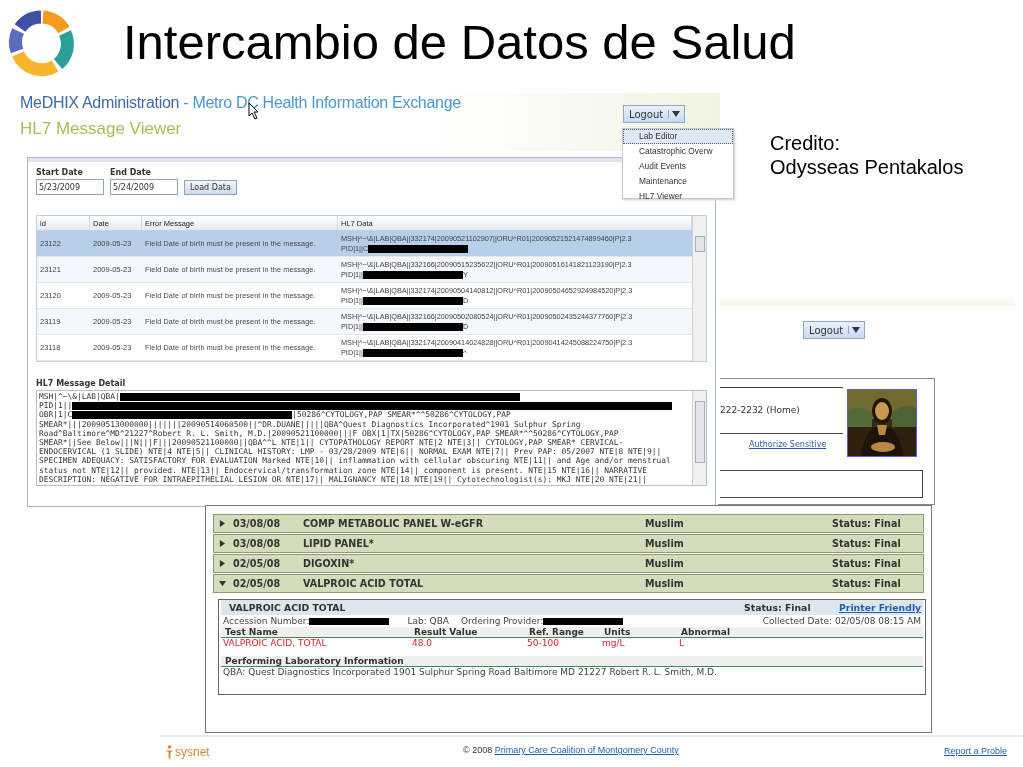 This screenshot has height=767, width=1023. Describe the element at coordinates (788, 444) in the screenshot. I see `authorize-link: Authorize Sensitive` at that location.